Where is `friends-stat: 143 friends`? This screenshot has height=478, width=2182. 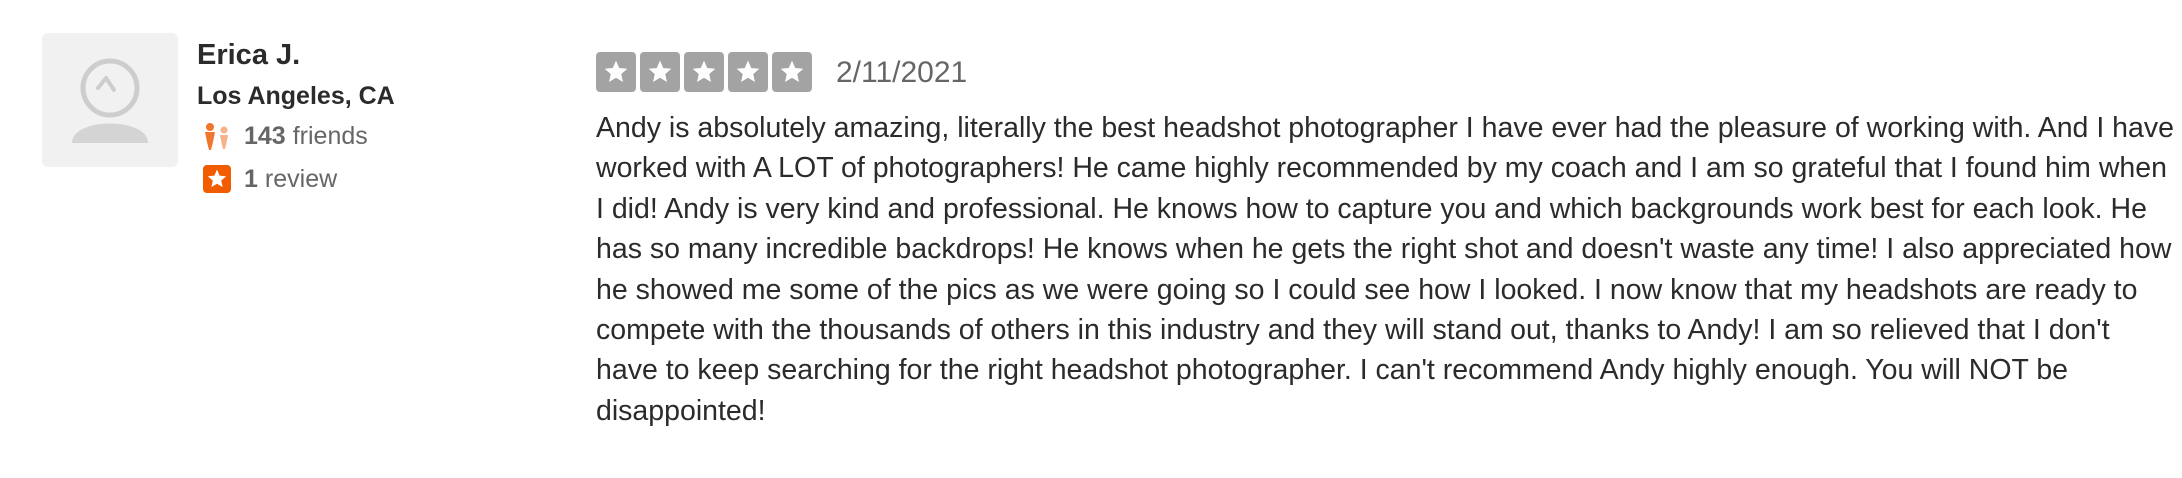 friends-stat: 143 friends is located at coordinates (284, 136).